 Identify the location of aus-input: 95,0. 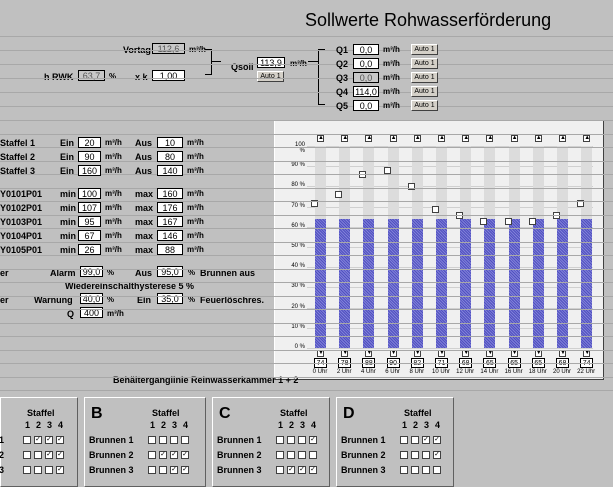
(170, 271).